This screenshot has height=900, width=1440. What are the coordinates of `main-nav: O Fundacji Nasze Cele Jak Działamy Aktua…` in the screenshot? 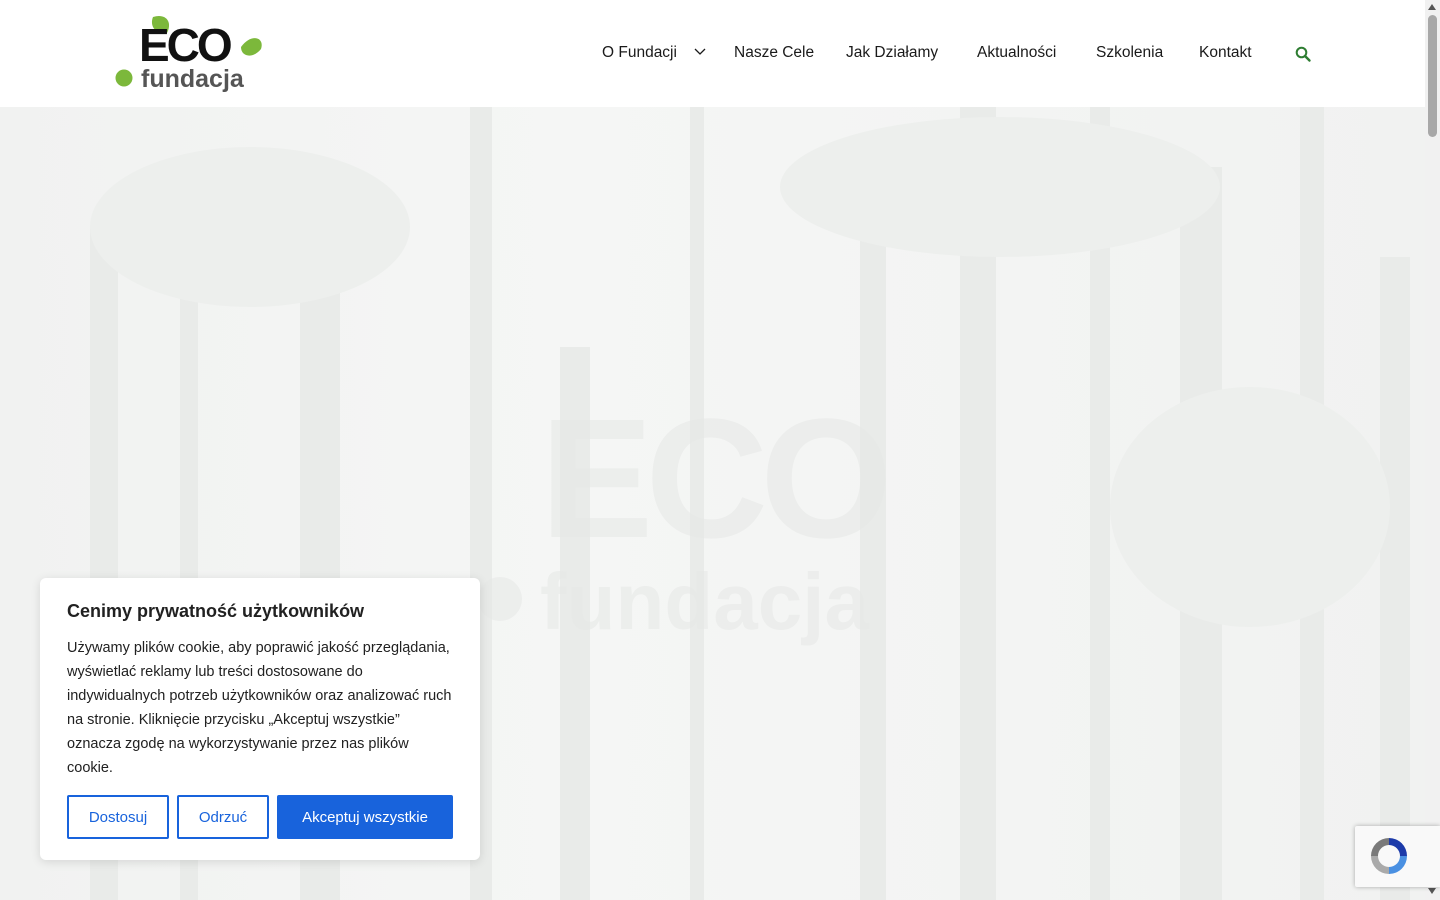 It's located at (712, 53).